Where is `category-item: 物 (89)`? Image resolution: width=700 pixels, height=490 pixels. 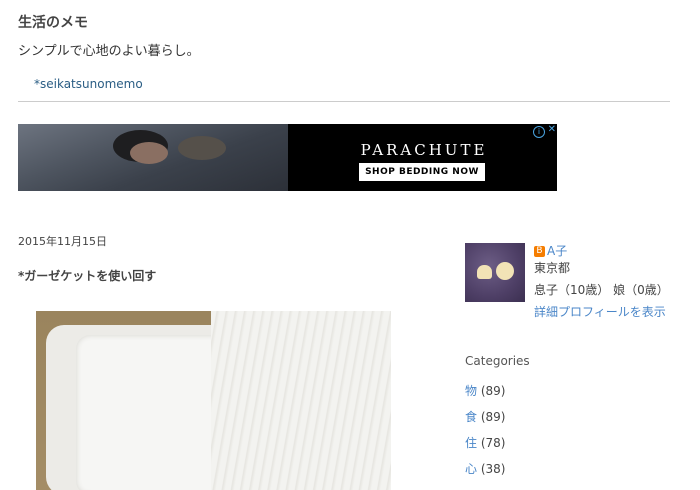 category-item: 物 (89) is located at coordinates (485, 390).